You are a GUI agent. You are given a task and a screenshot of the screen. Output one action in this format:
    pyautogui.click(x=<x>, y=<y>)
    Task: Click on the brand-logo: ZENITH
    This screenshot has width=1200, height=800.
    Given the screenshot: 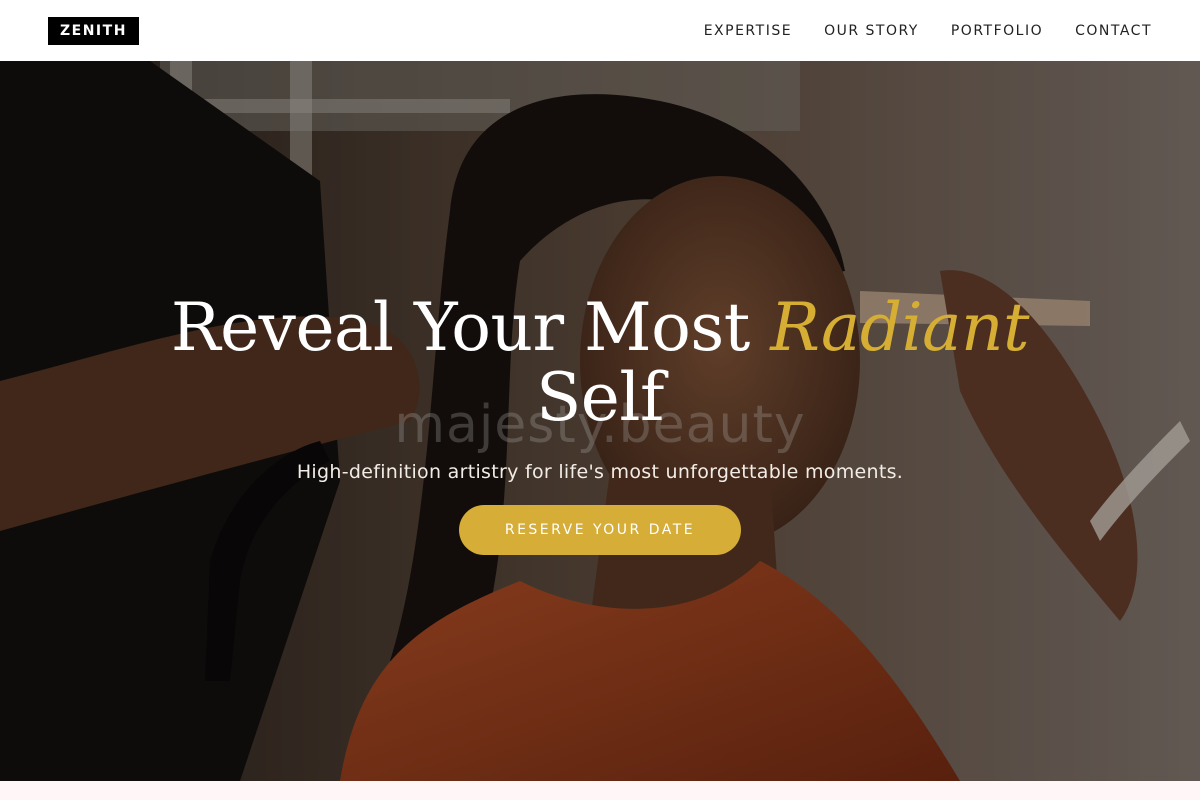 What is the action you would take?
    pyautogui.click(x=93, y=30)
    